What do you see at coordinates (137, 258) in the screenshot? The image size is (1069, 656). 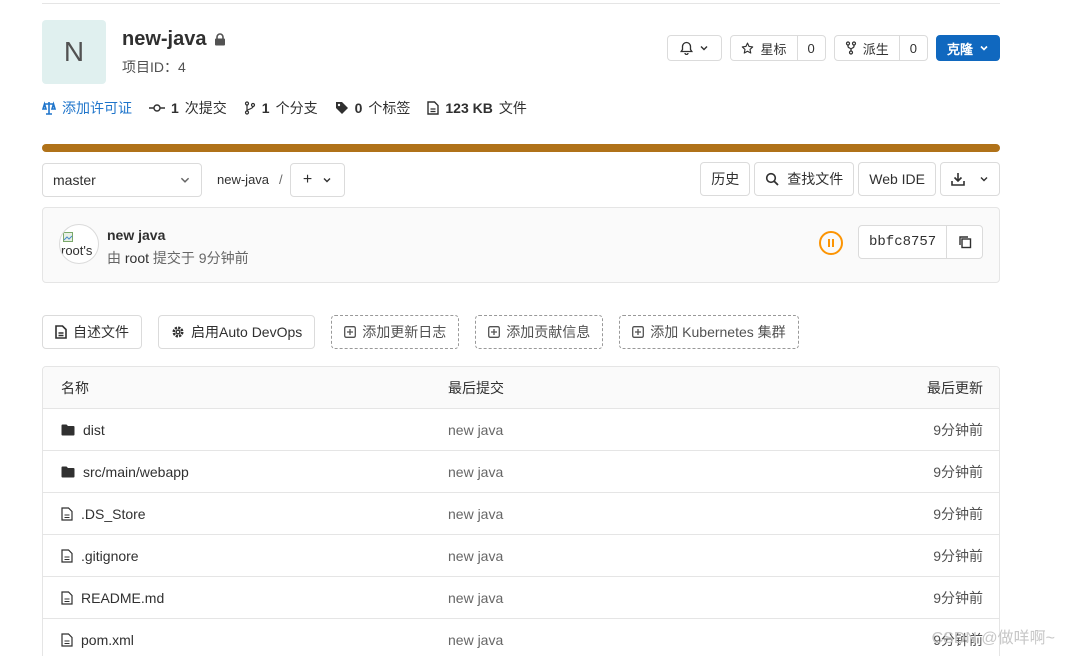 I see `commit-author: root` at bounding box center [137, 258].